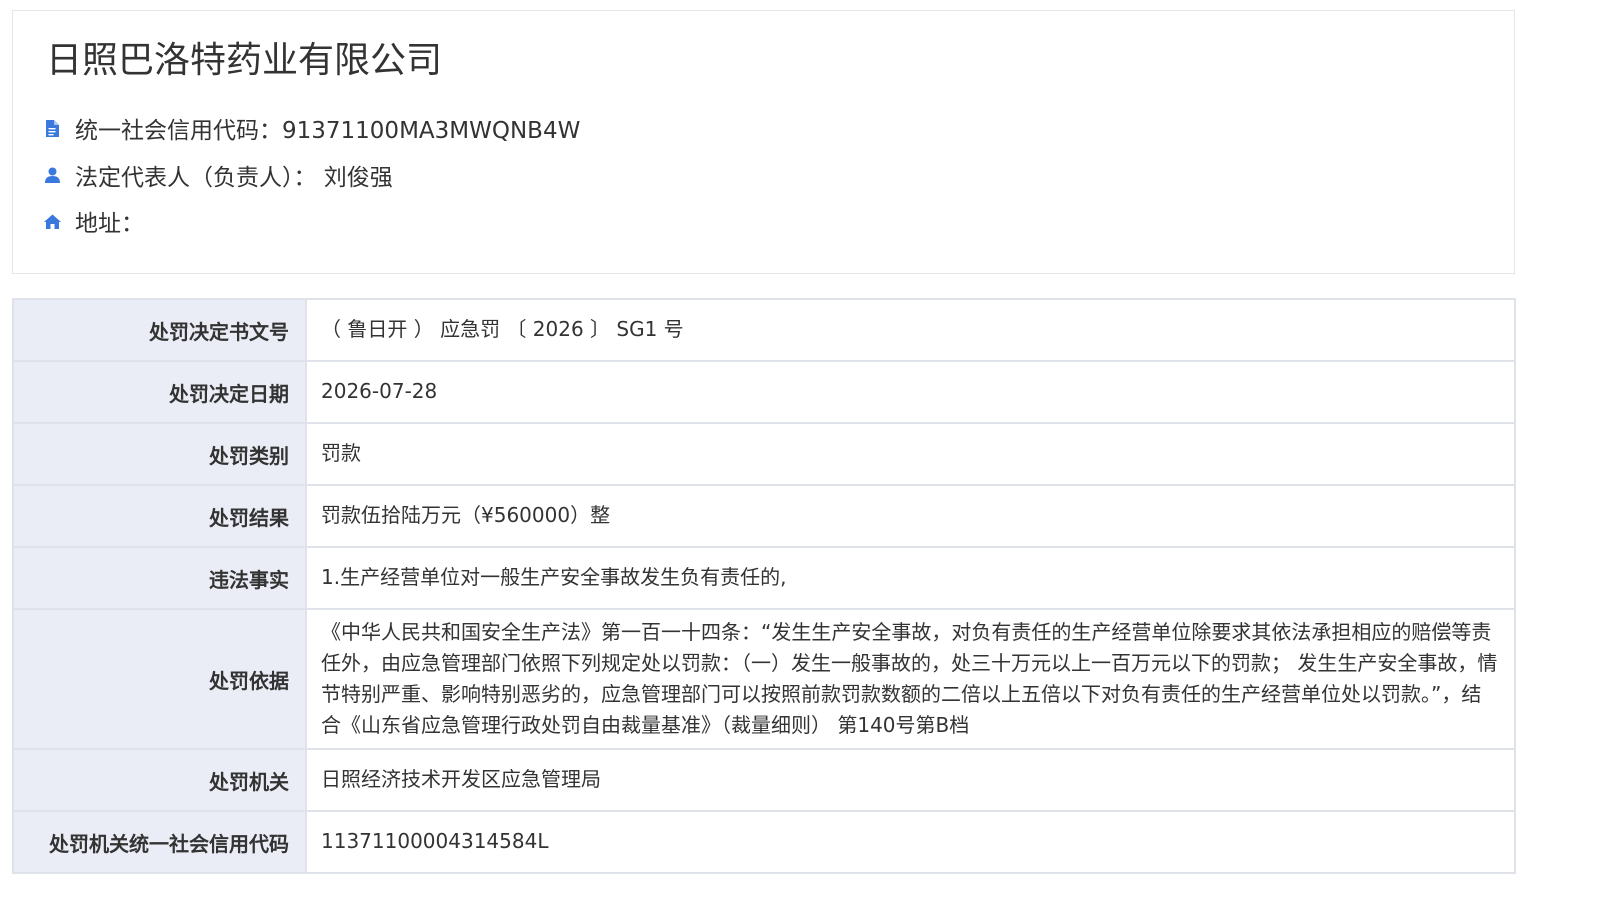 The width and height of the screenshot is (1624, 920). I want to click on table-row-decision-number: 处罚决定书文号 （ 鲁日开 ） 应急罚 〔 2026 〕 SG1 号, so click(764, 330).